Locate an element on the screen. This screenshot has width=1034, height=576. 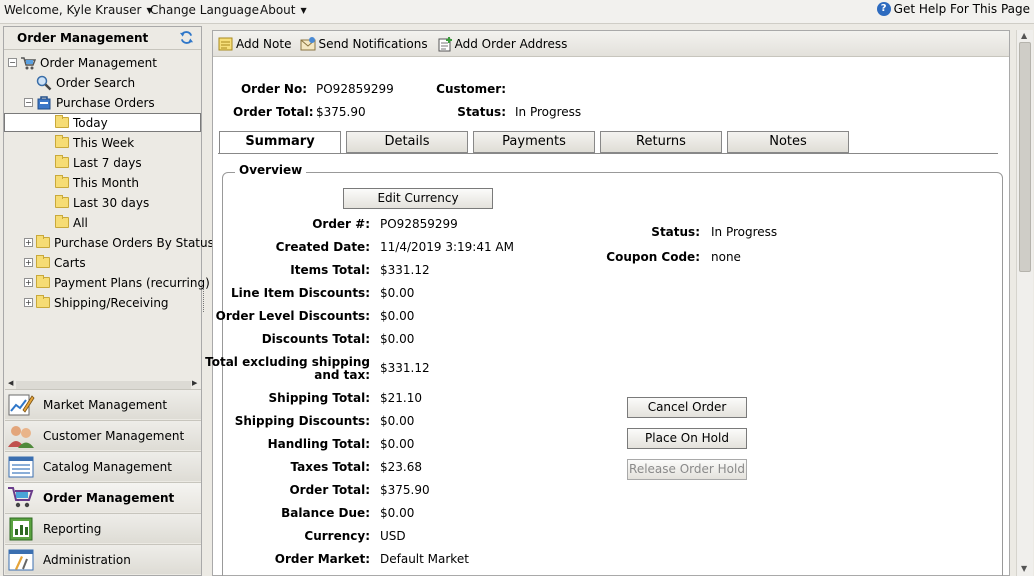
tree-item-payment-plans: + Payment Plans (recurring) is located at coordinates (117, 282).